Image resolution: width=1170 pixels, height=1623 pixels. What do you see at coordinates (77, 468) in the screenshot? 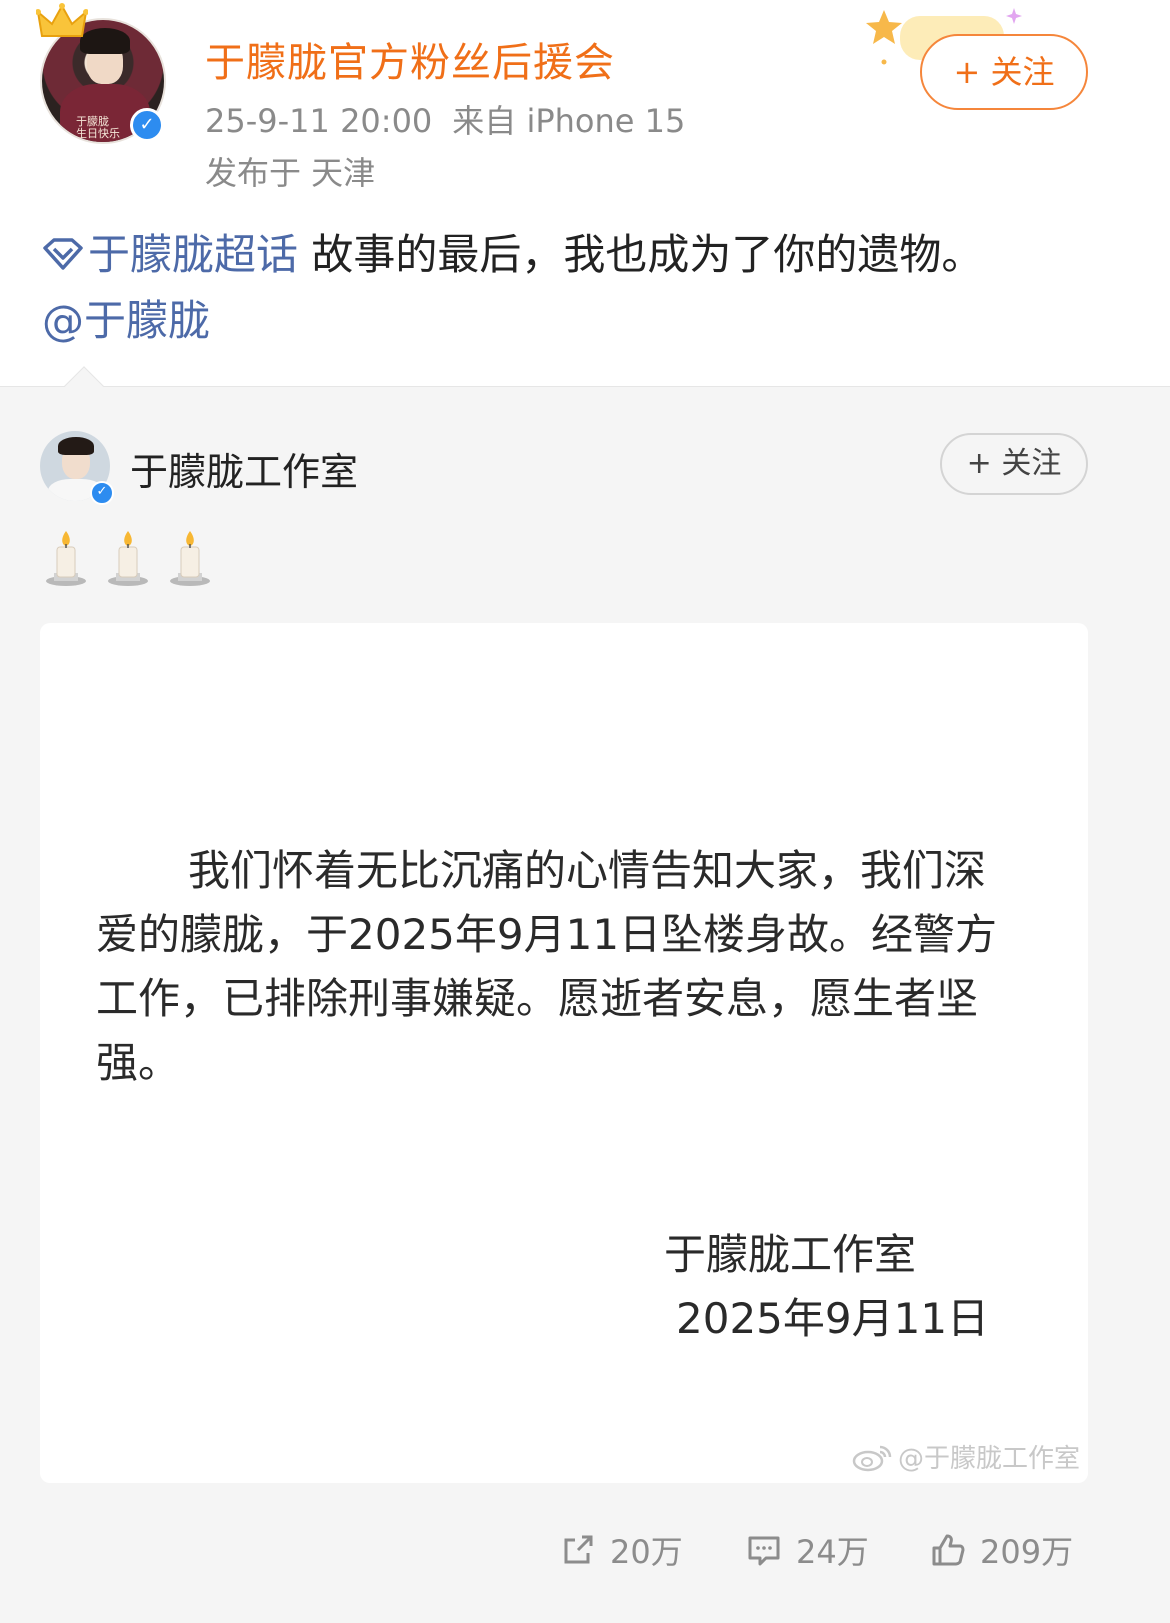
I see `repost-author-avatar: ✓` at bounding box center [77, 468].